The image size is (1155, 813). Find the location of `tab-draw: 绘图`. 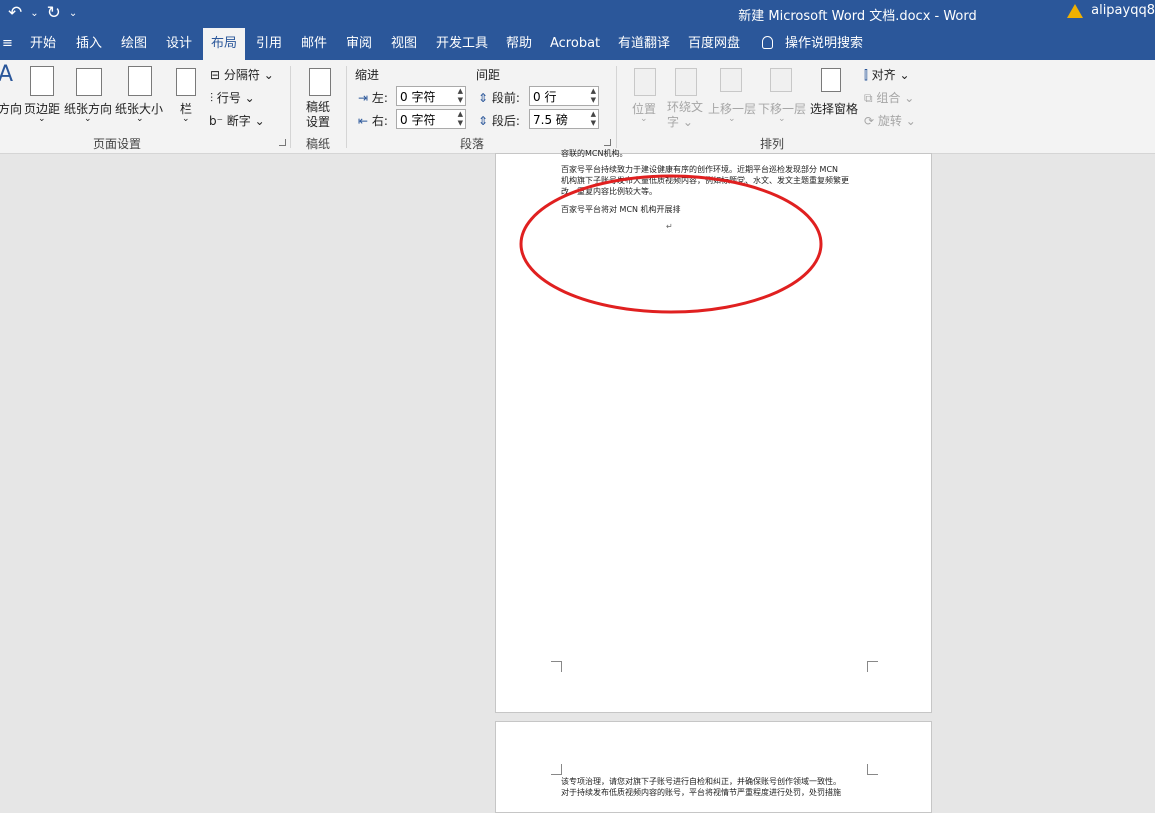

tab-draw: 绘图 is located at coordinates (134, 44).